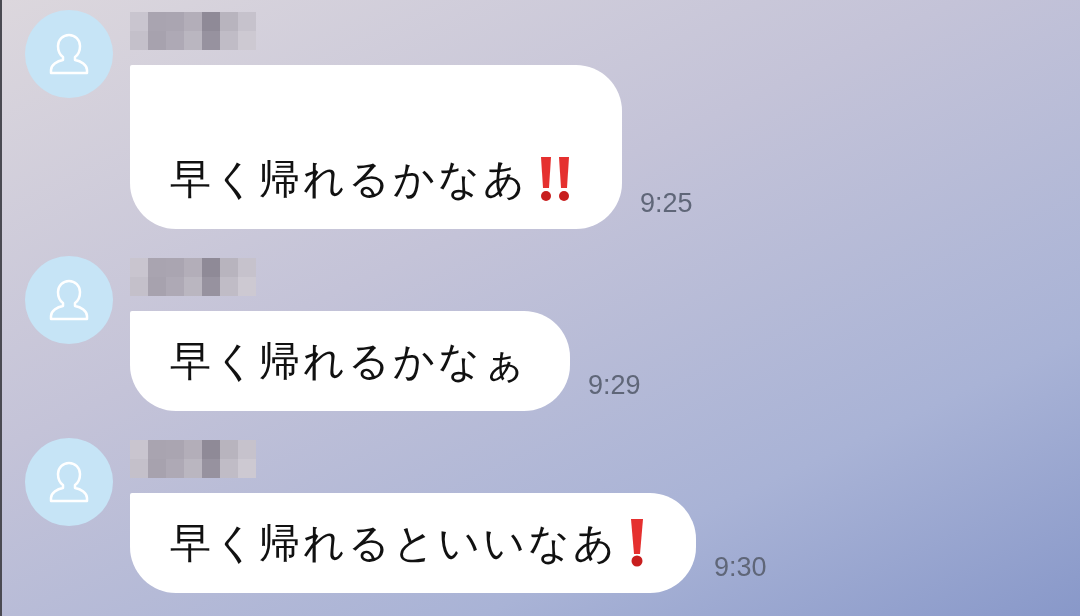 This screenshot has height=616, width=1080. I want to click on message-time: 9:30, so click(740, 567).